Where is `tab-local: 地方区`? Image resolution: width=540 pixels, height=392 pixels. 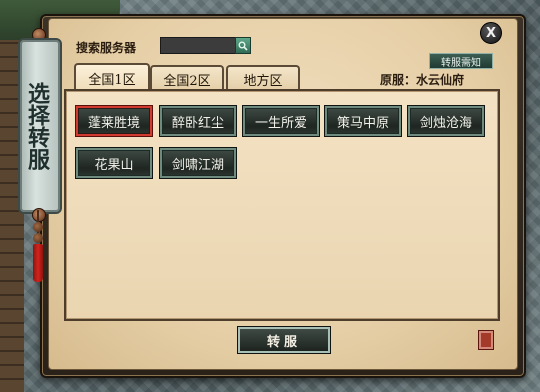 tab-local: 地方区 is located at coordinates (263, 78).